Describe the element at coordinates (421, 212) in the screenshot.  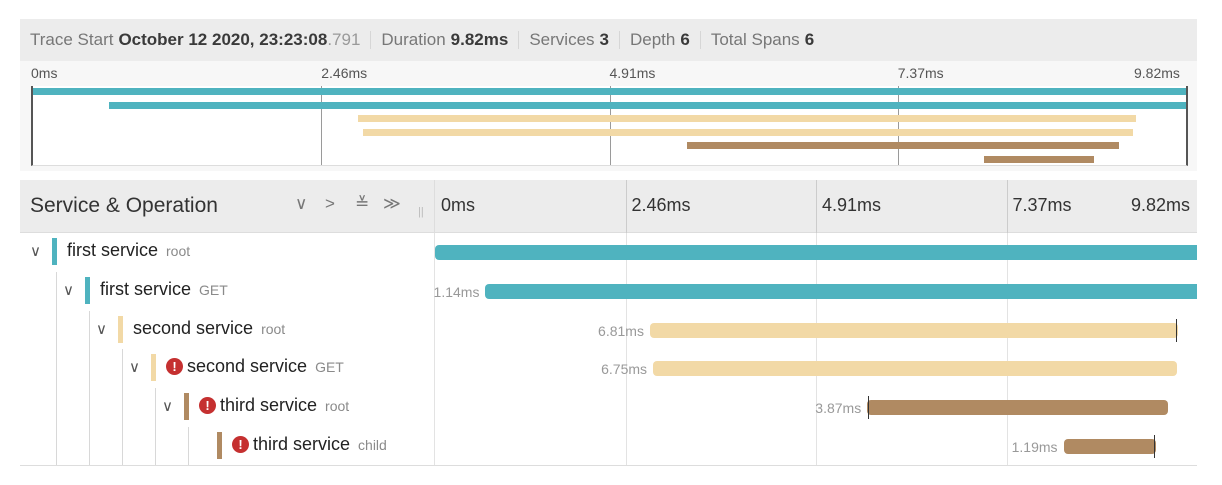
I see `column-resize-handle-icon: ||` at that location.